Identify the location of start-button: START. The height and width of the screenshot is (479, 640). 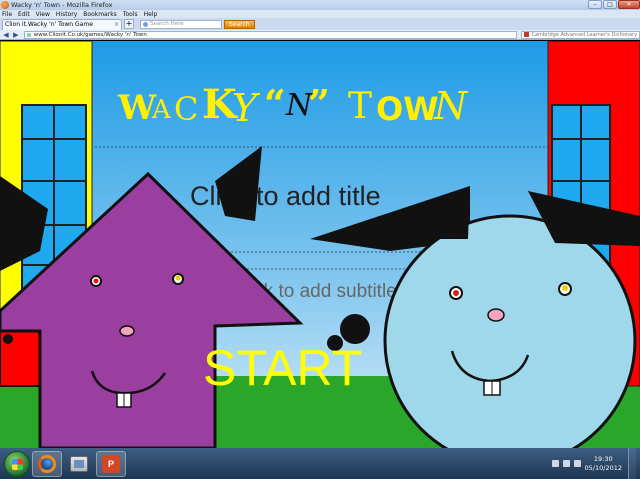
(282, 368).